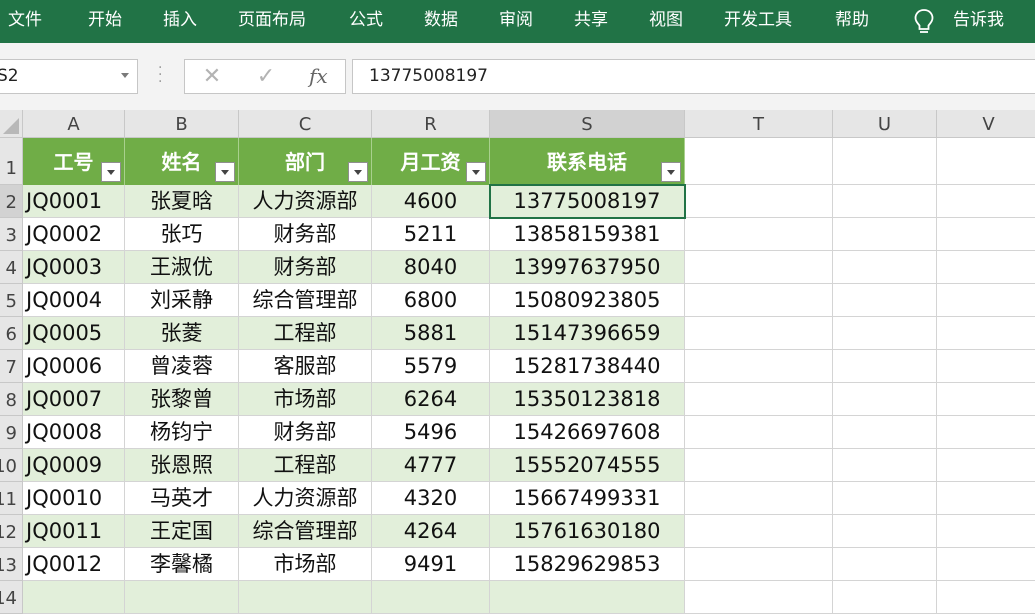 The height and width of the screenshot is (614, 1035). Describe the element at coordinates (587, 124) in the screenshot. I see `column-header-s: S` at that location.